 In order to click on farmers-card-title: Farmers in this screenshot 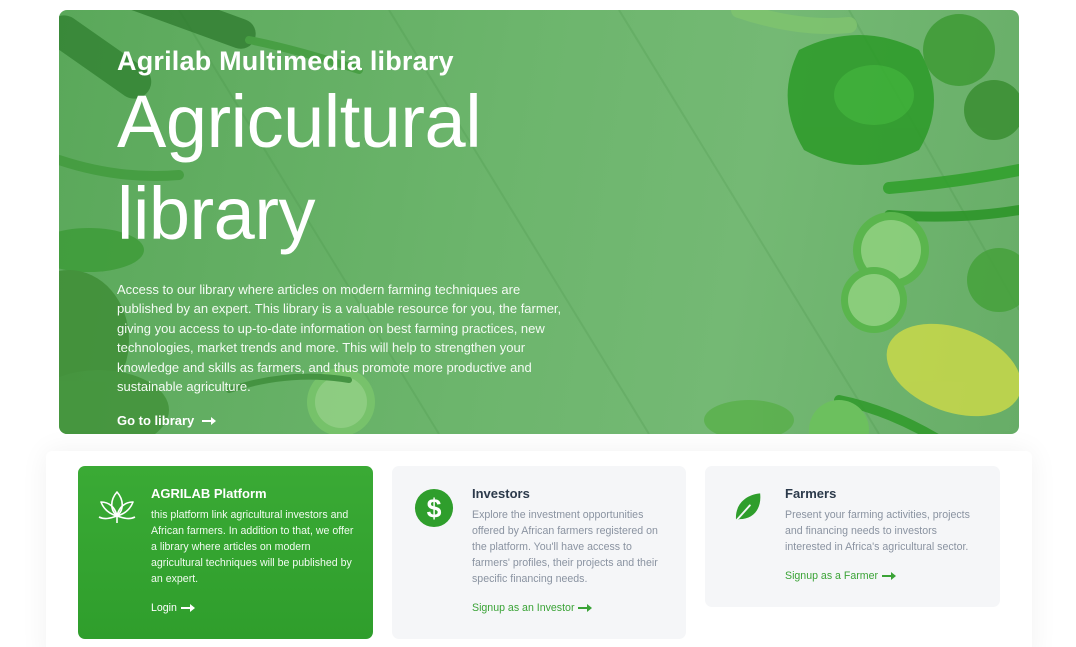, I will do `click(811, 493)`.